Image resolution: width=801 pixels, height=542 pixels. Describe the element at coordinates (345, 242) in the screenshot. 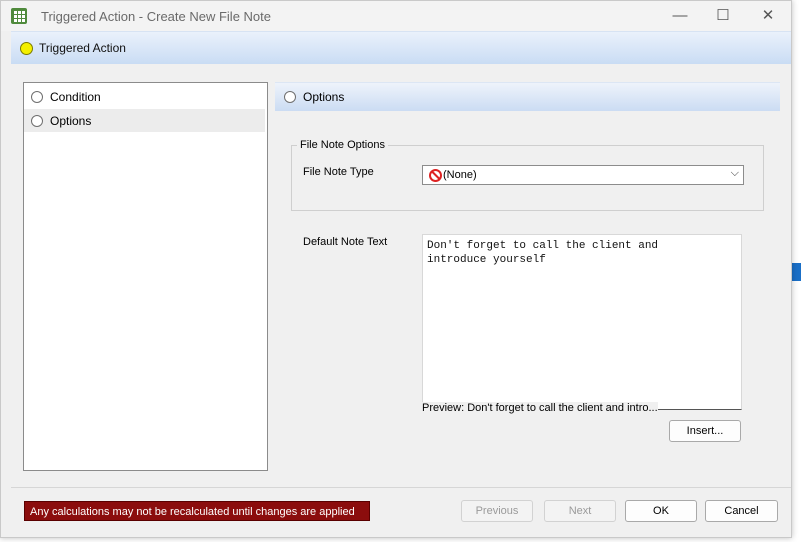

I see `default-note-label: Default Note Text` at that location.